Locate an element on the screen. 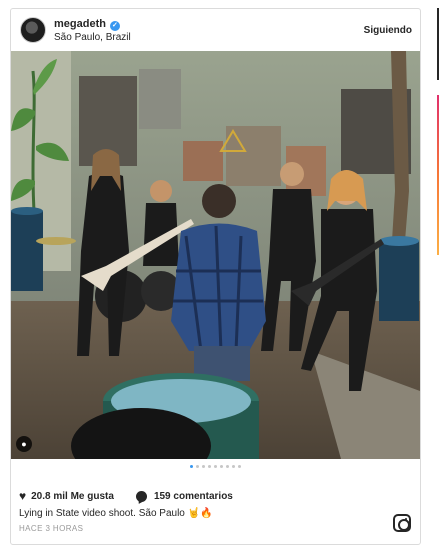 This screenshot has height=553, width=441. carousel-indicator is located at coordinates (215, 468).